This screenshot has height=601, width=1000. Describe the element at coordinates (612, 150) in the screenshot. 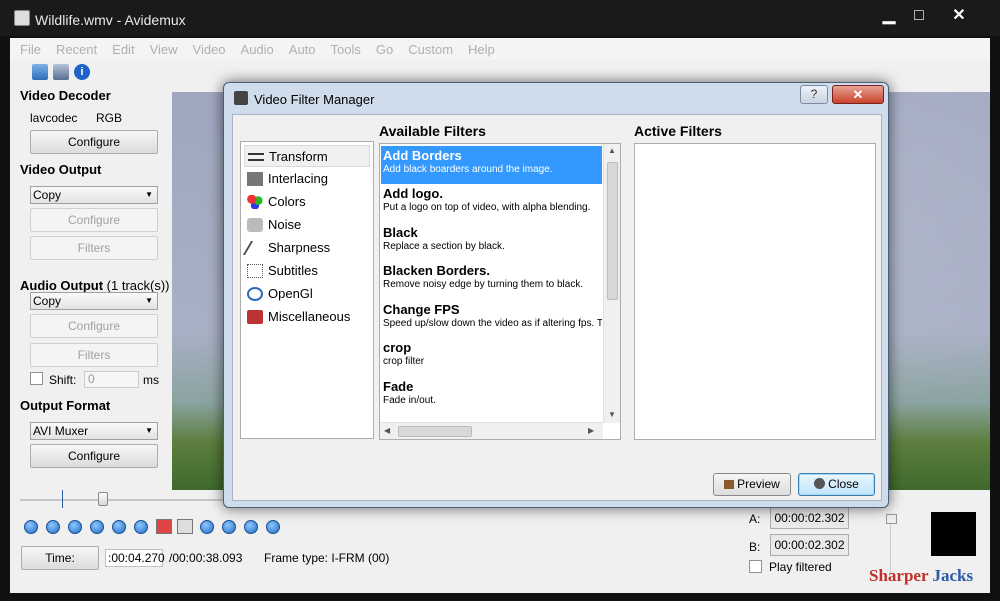

I see `scroll-up-icon: ▲` at that location.